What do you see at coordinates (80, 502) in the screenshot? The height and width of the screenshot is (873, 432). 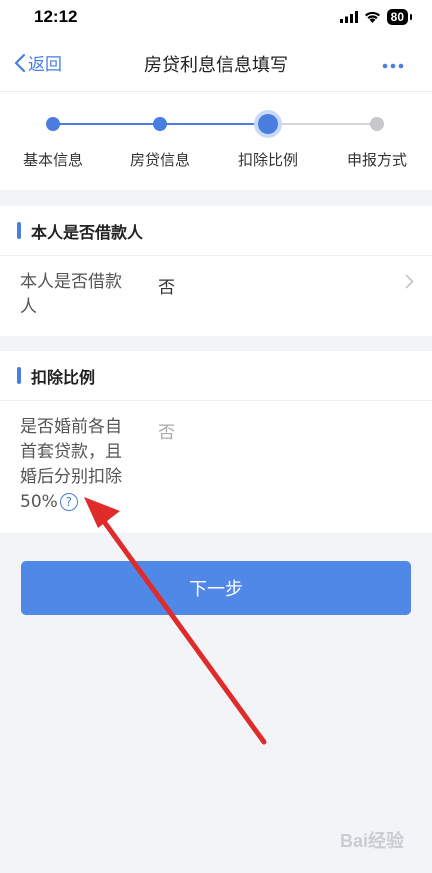 I see `field-label-line: 50%?` at bounding box center [80, 502].